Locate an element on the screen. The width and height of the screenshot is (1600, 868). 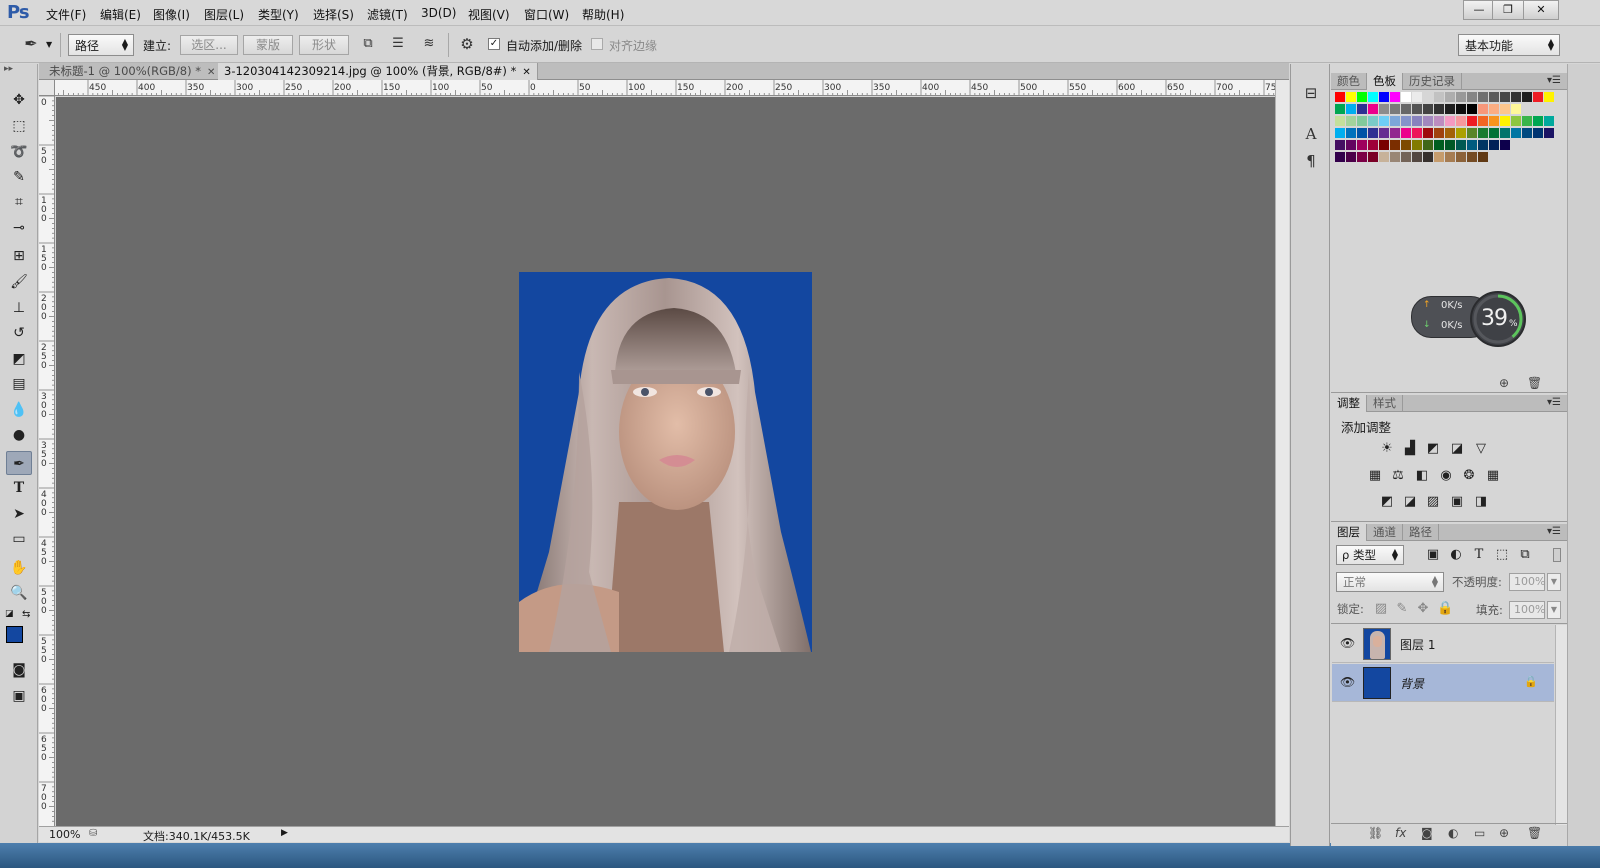
swap-colors-icon: ⇆ is located at coordinates (26, 614).